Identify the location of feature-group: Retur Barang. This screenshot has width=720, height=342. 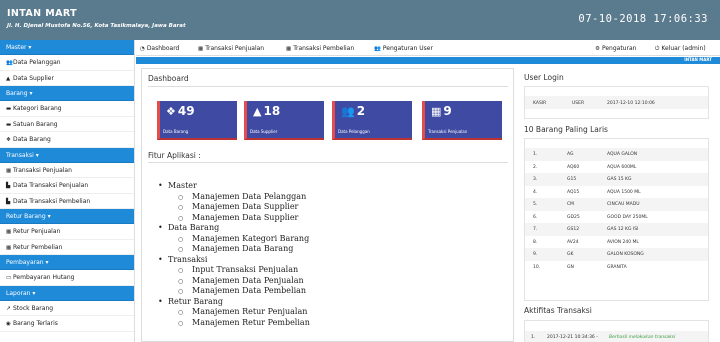
(234, 302).